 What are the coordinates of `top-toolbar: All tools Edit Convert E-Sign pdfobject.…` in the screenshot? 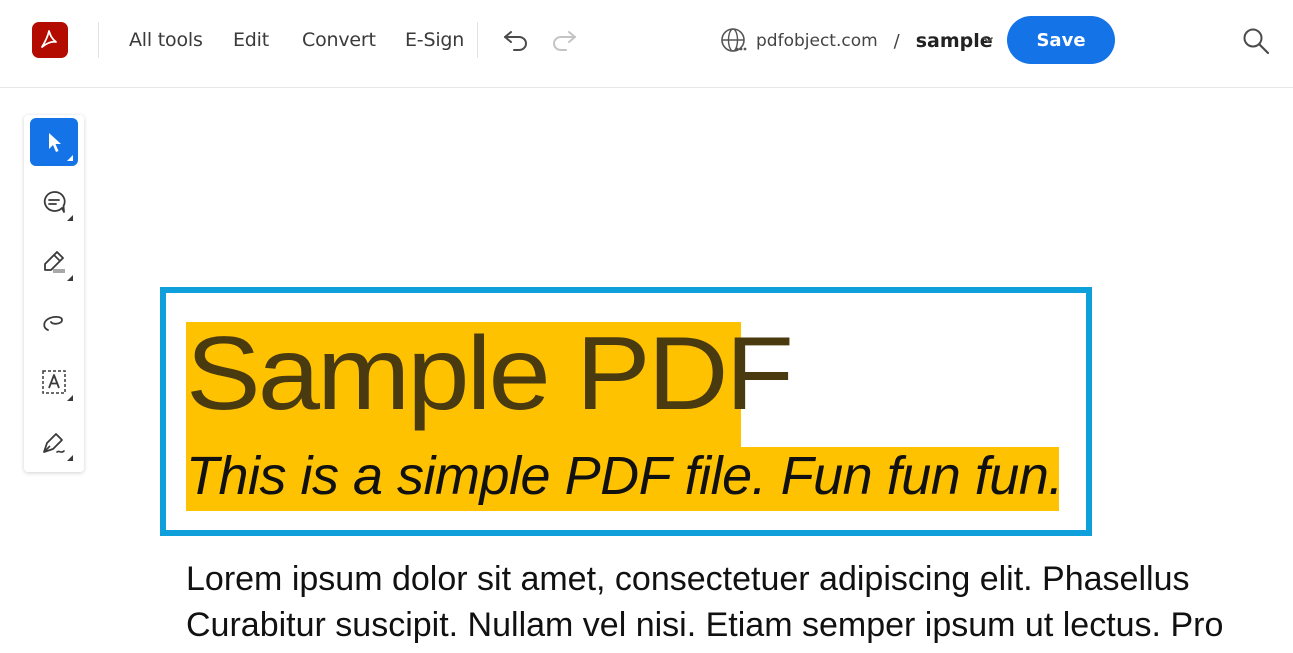 It's located at (646, 44).